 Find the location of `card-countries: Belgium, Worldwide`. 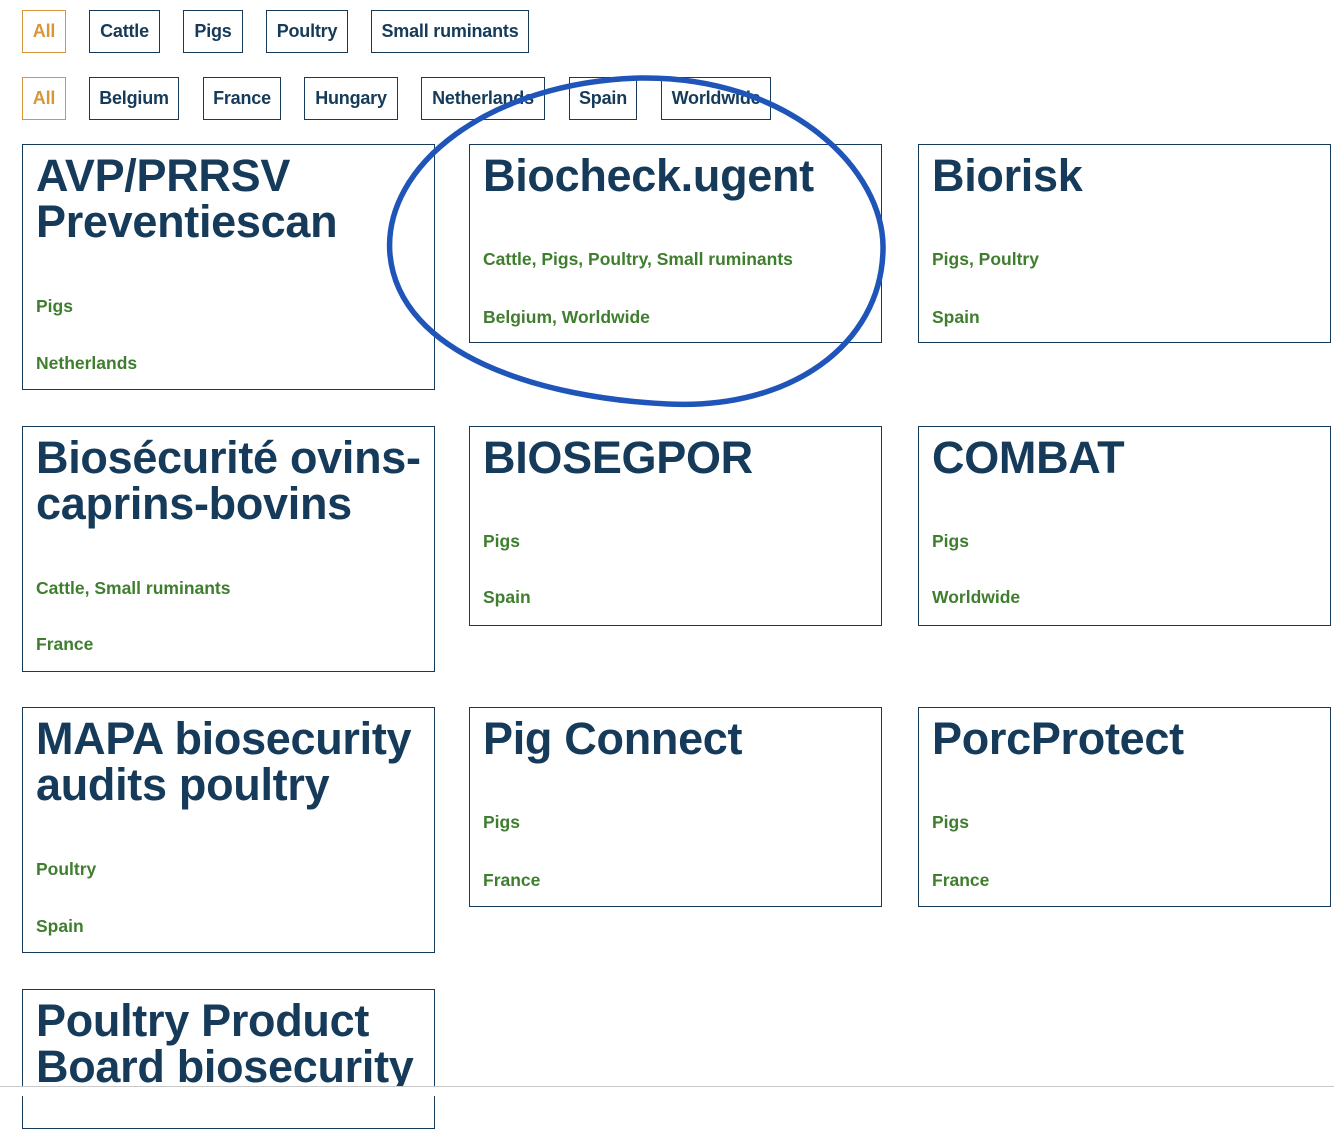

card-countries: Belgium, Worldwide is located at coordinates (566, 317).